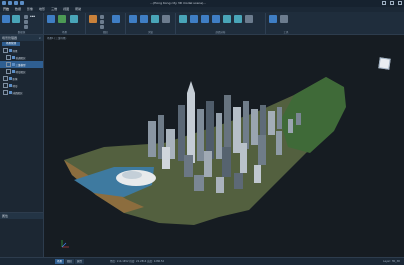  What do you see at coordinates (13, 57) in the screenshot?
I see `layer-icon` at bounding box center [13, 57].